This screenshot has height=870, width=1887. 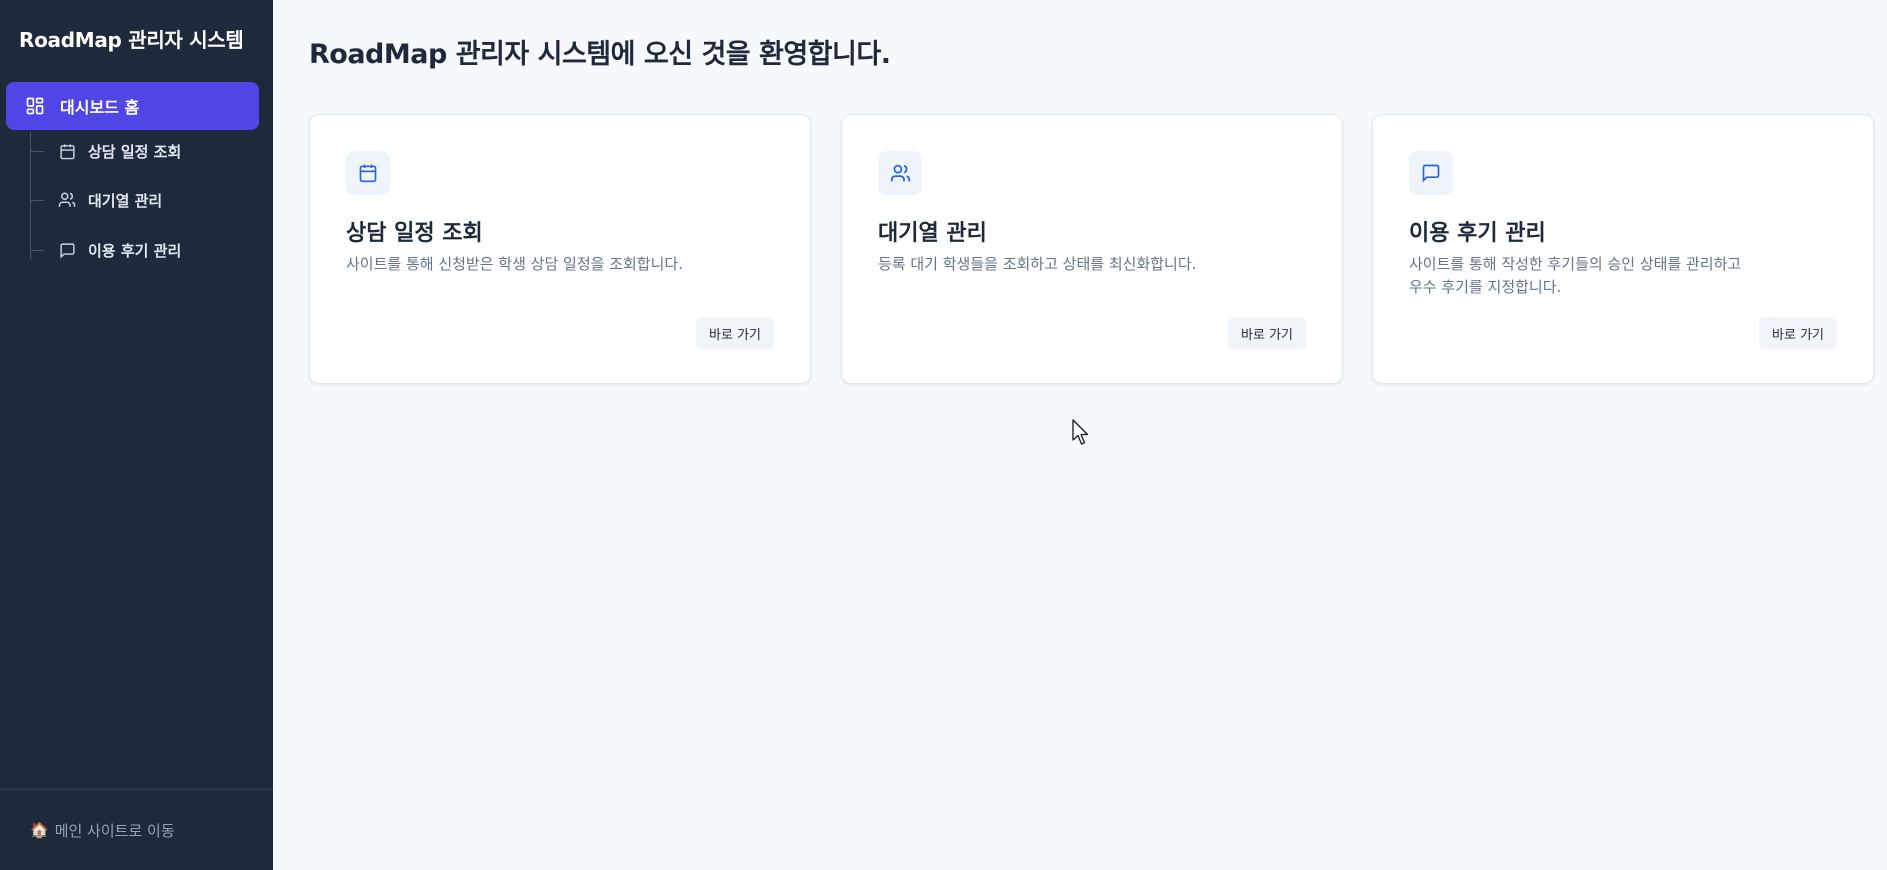 I want to click on sidebar-item-waitlist: 대기열 관리, so click(x=145, y=200).